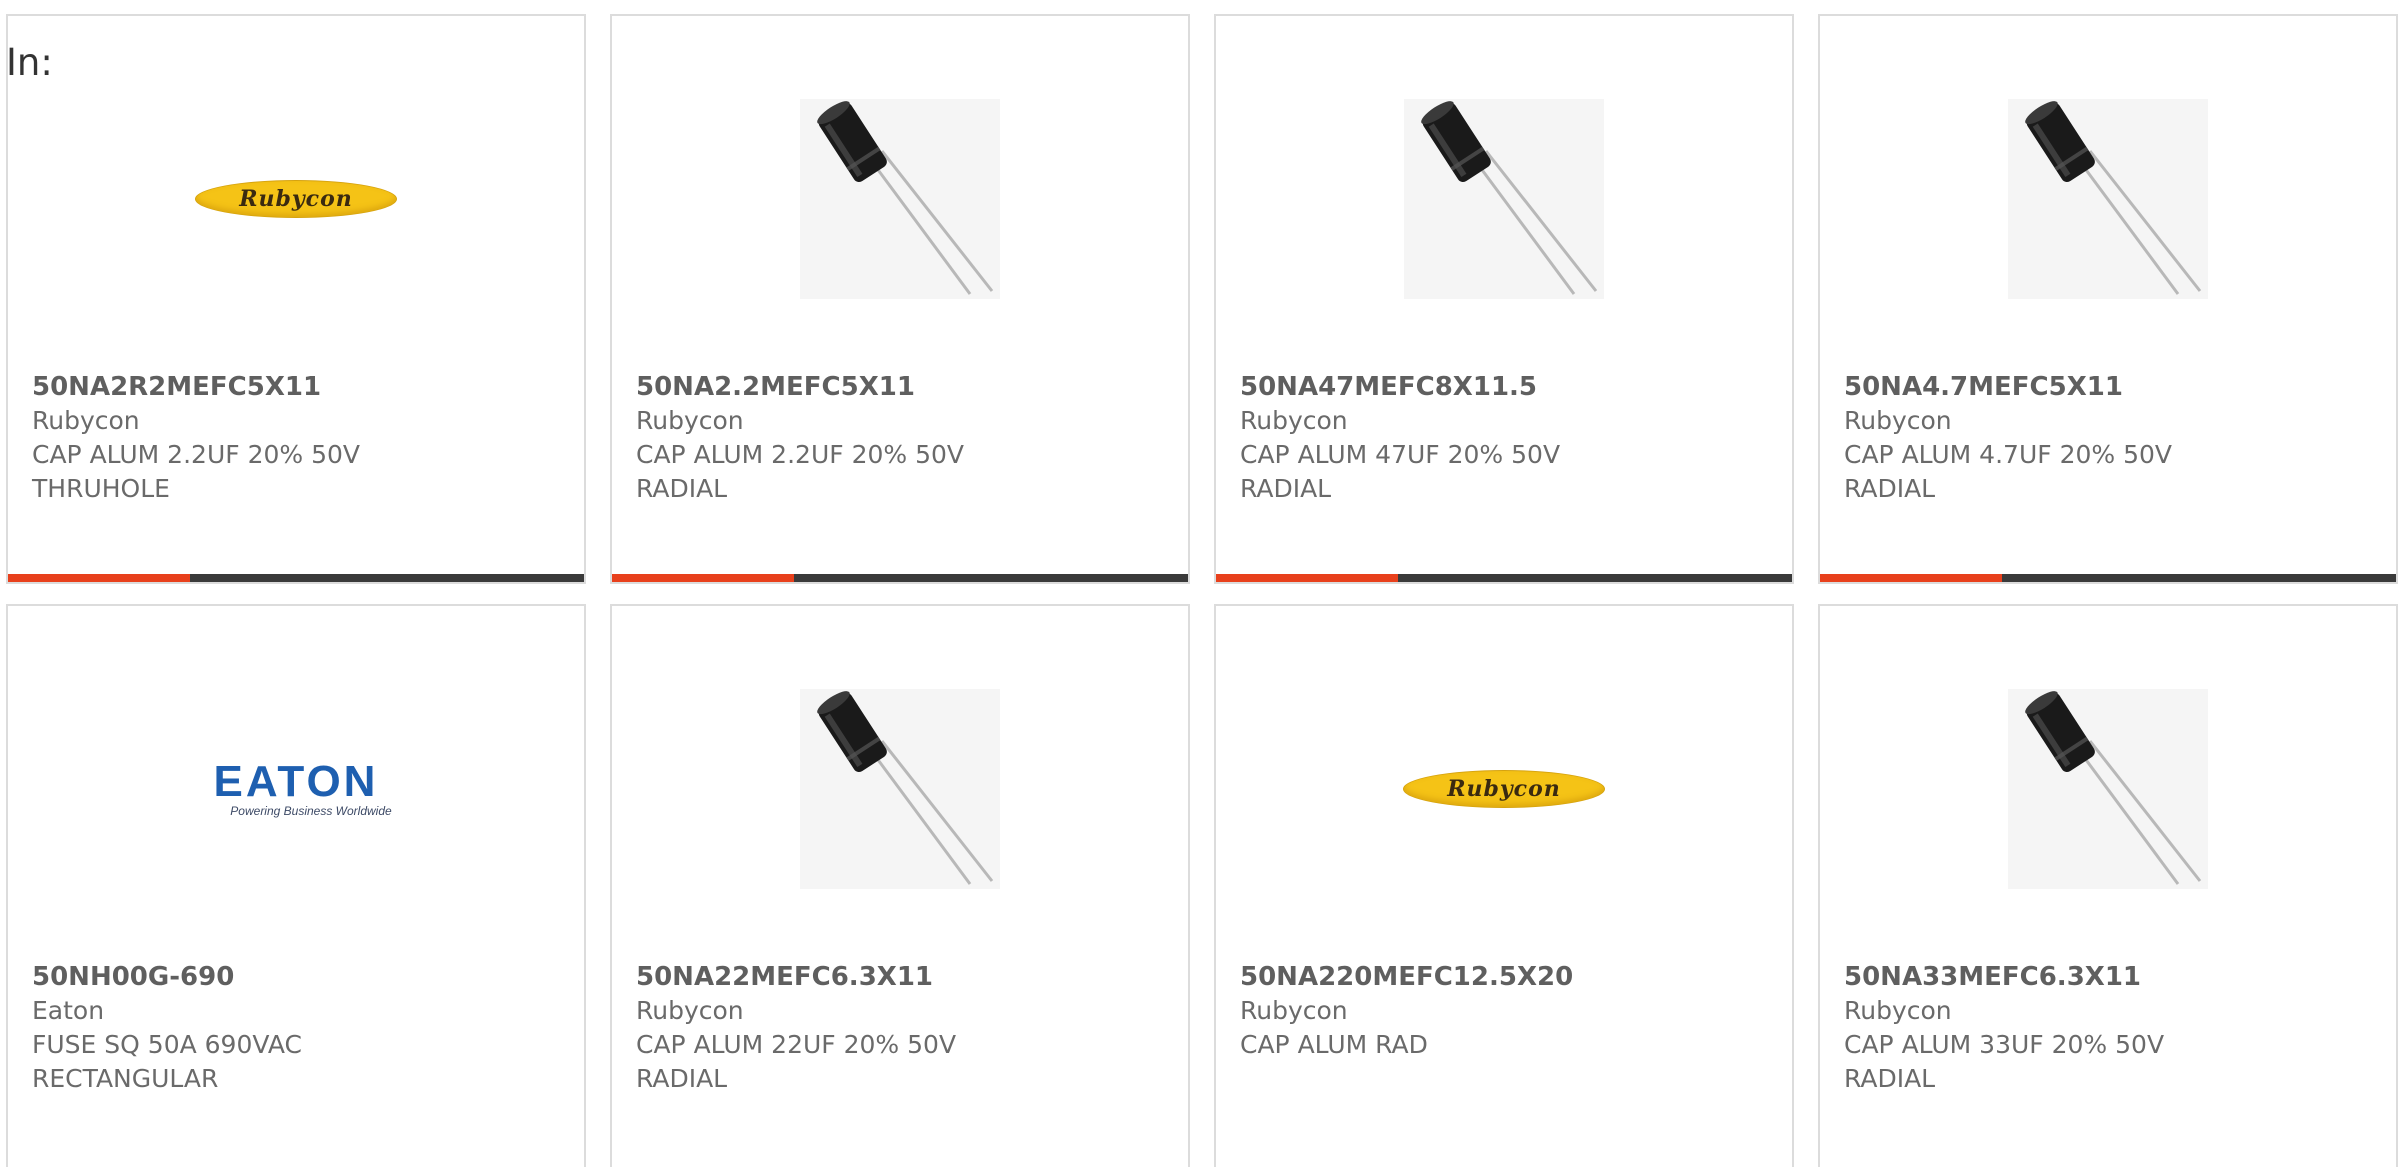  I want to click on filter-label: In:, so click(29, 62).